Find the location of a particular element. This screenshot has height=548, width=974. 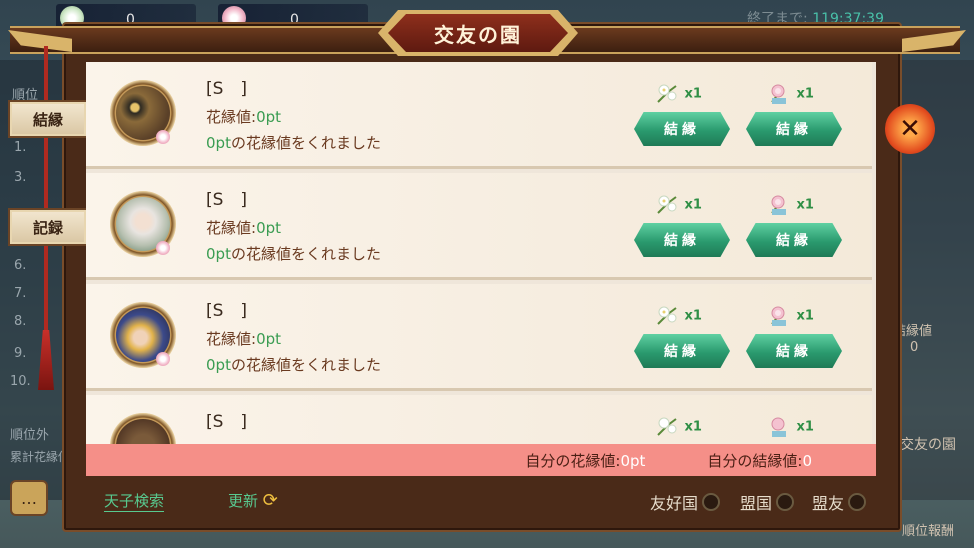

refresh-button: 更新 ⟳ is located at coordinates (253, 500).